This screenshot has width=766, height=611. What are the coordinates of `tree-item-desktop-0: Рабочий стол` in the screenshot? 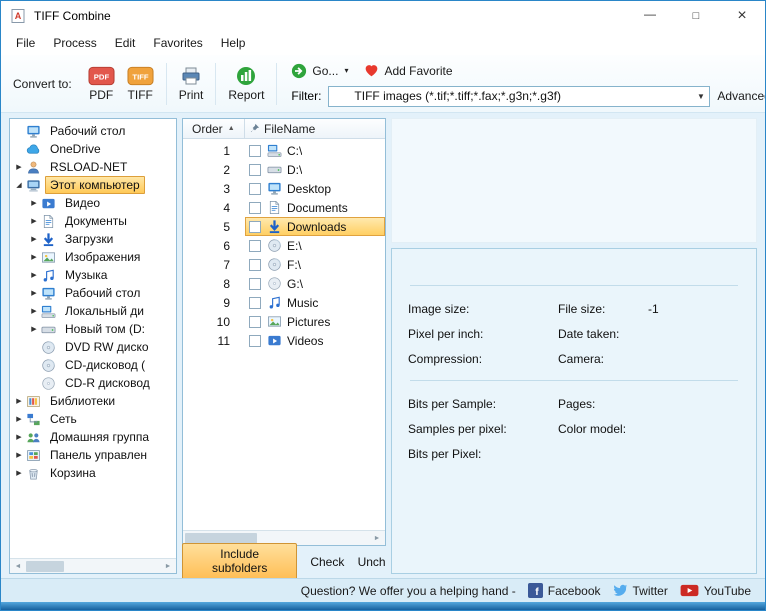 It's located at (93, 131).